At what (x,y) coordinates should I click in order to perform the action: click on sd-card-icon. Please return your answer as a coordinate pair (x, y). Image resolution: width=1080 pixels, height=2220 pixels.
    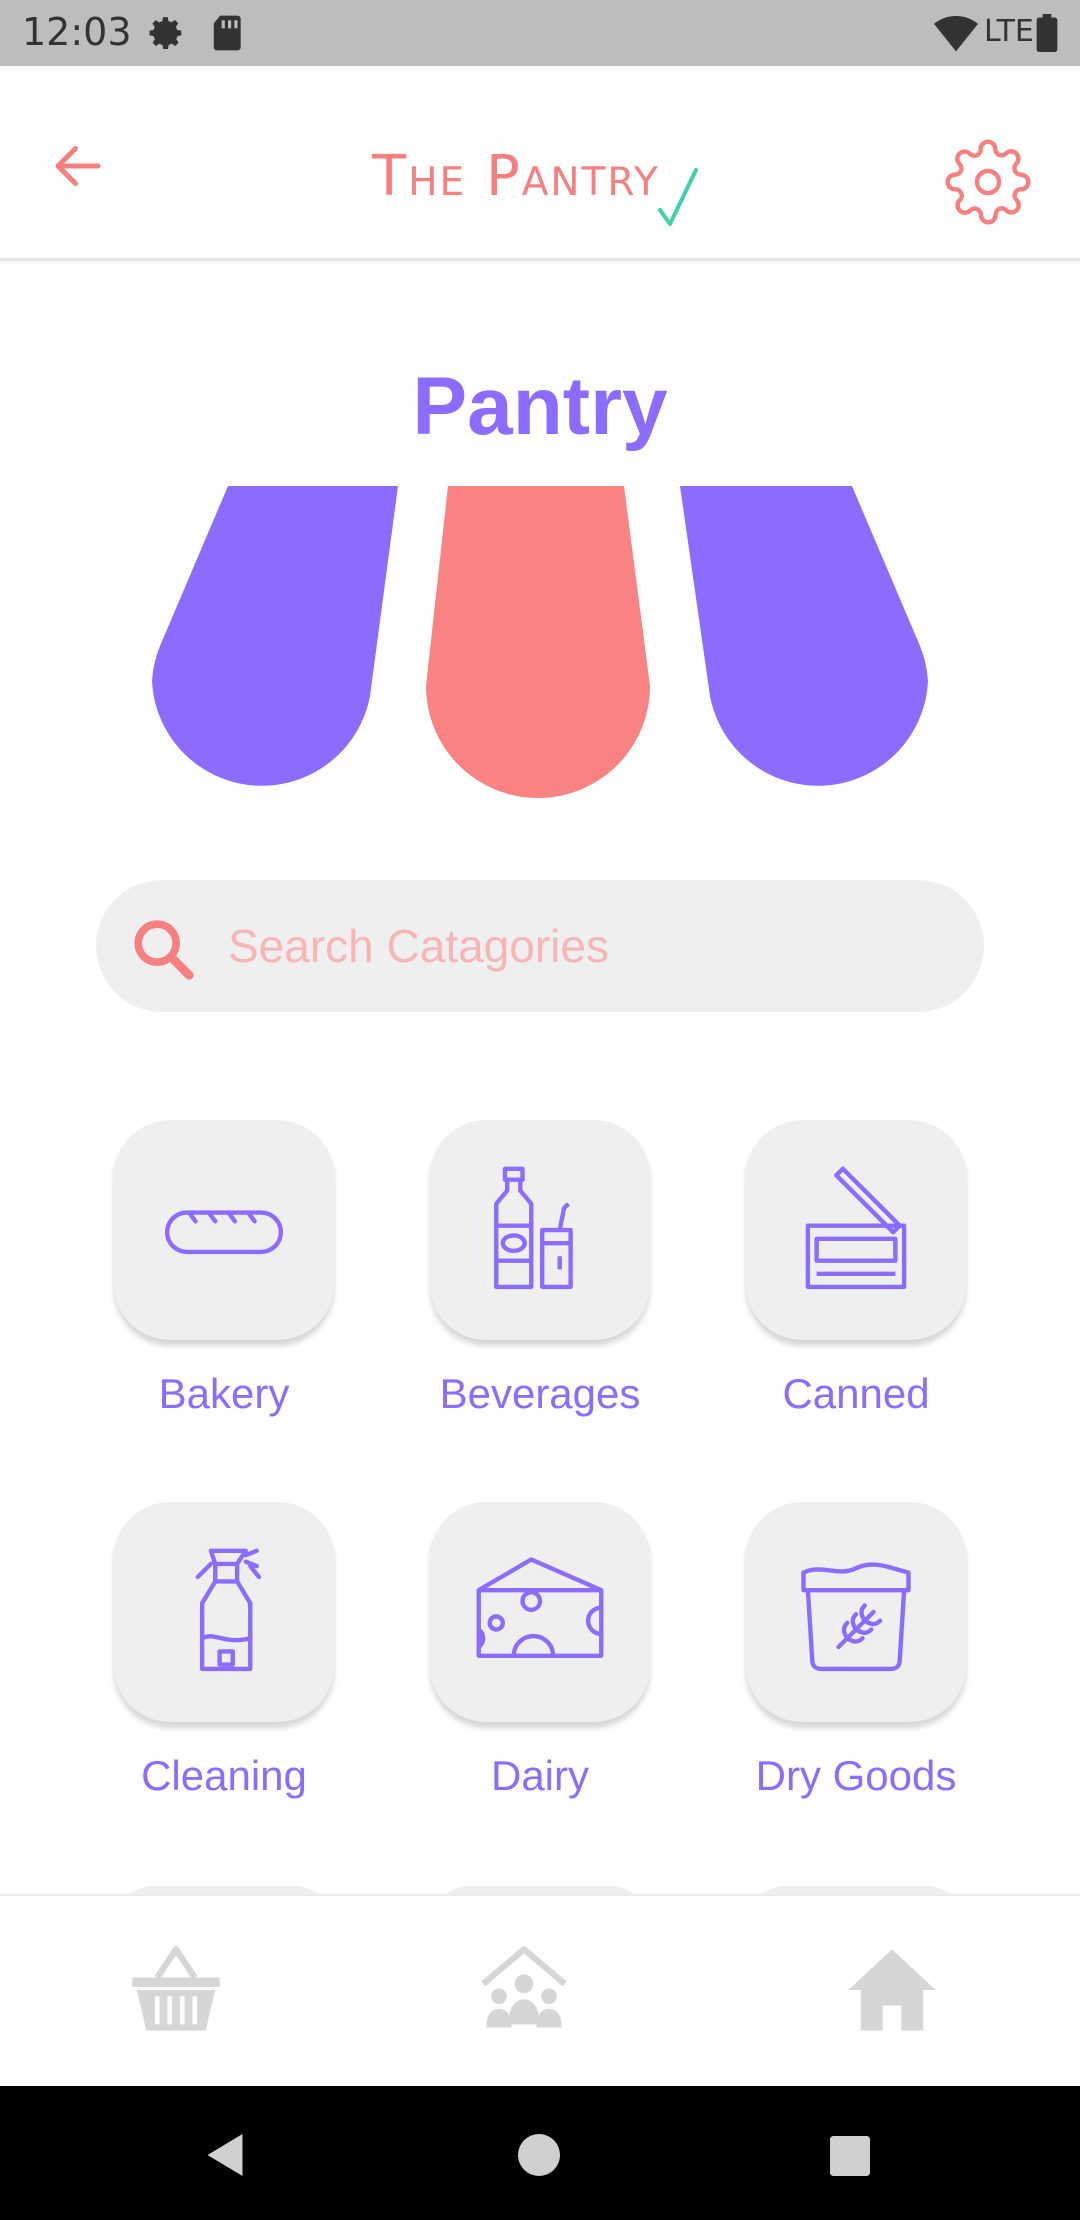
    Looking at the image, I should click on (228, 35).